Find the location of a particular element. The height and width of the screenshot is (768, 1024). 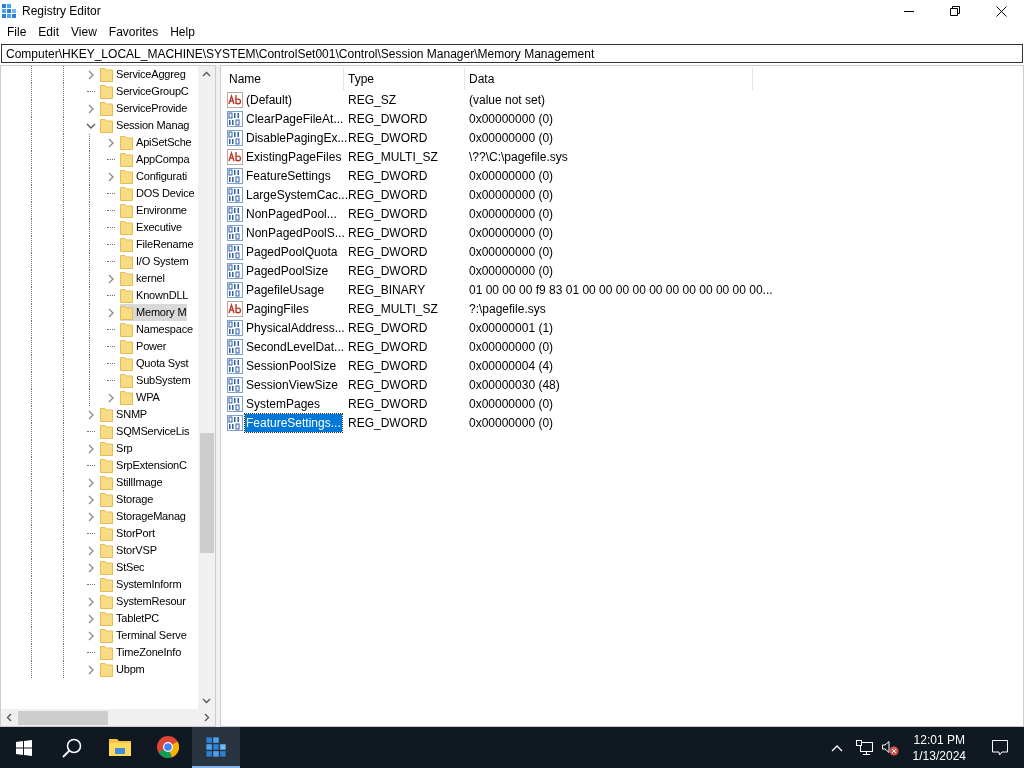

tree-item: SubSystem is located at coordinates (156, 380).